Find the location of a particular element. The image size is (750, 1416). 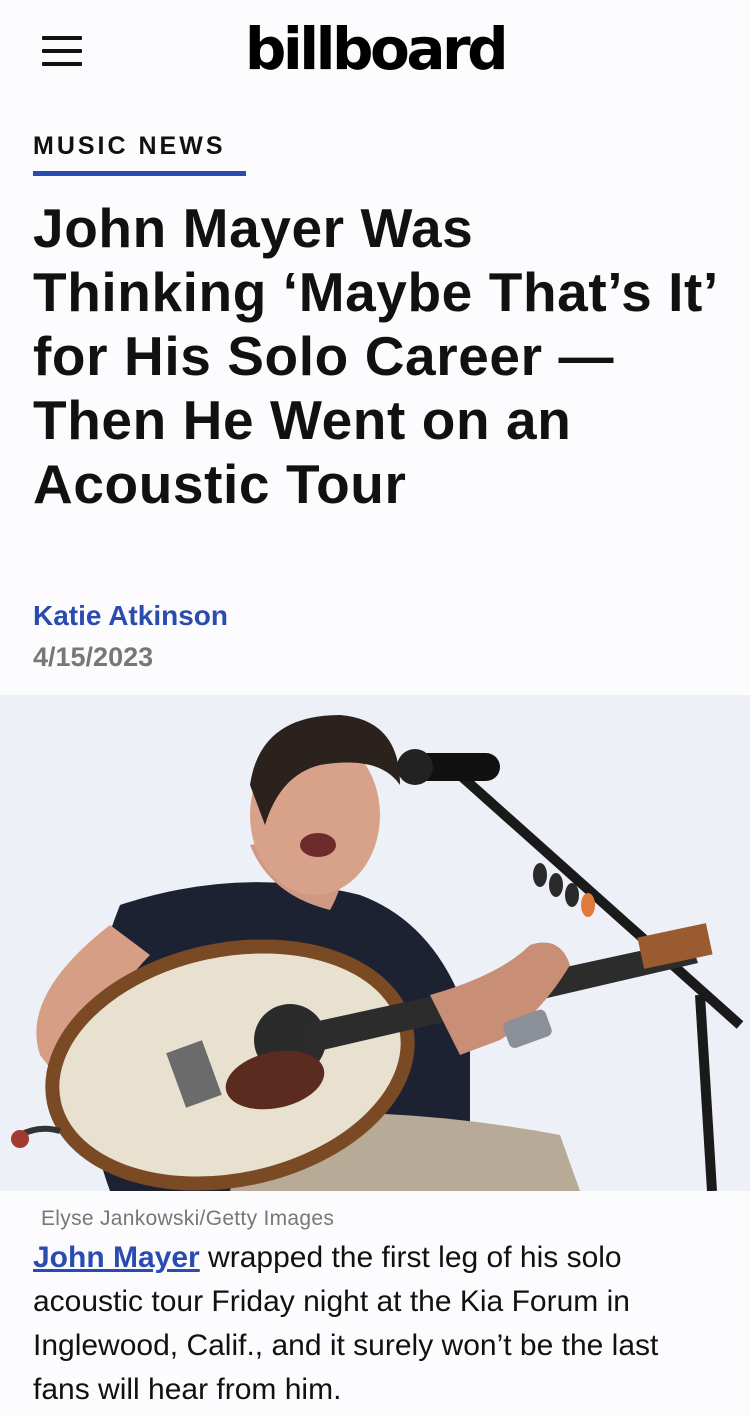

section-label: MUSIC NEWS is located at coordinates (129, 146).